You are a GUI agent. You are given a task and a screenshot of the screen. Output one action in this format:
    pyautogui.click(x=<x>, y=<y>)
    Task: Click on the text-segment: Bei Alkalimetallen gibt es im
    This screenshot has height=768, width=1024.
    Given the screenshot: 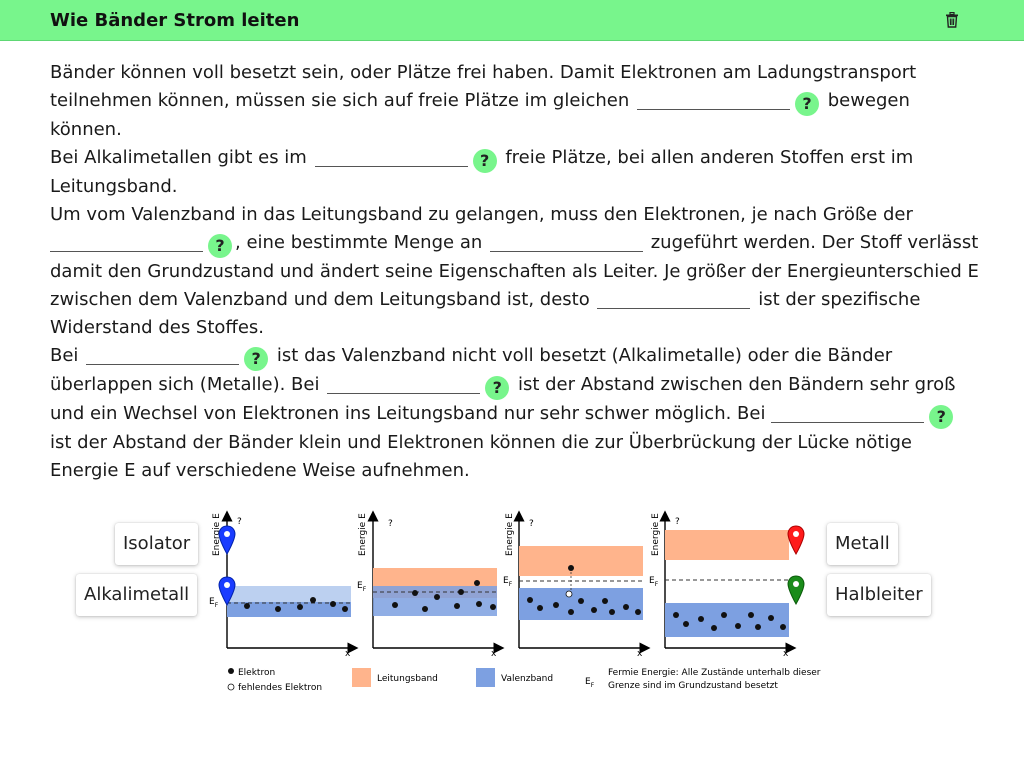 What is the action you would take?
    pyautogui.click(x=178, y=157)
    